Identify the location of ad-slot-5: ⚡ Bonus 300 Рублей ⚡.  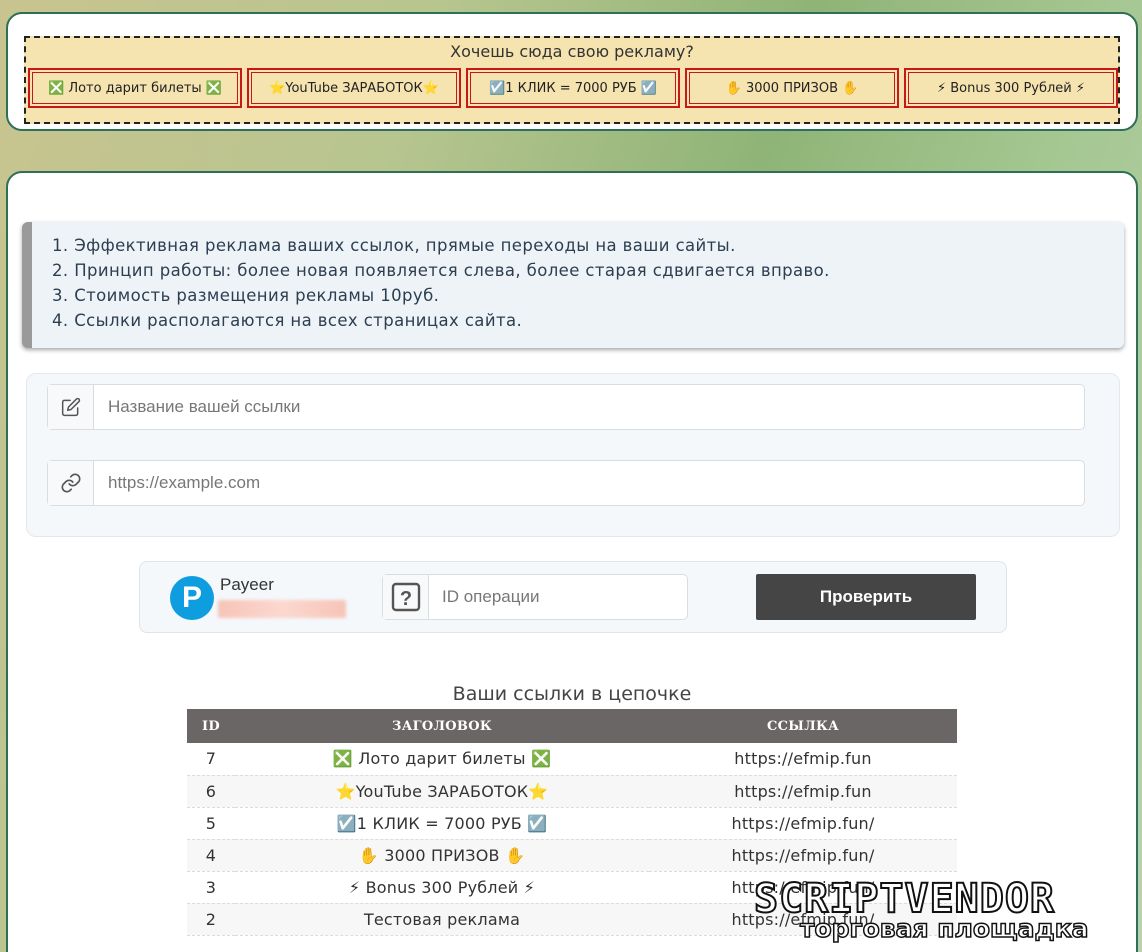
(1011, 88).